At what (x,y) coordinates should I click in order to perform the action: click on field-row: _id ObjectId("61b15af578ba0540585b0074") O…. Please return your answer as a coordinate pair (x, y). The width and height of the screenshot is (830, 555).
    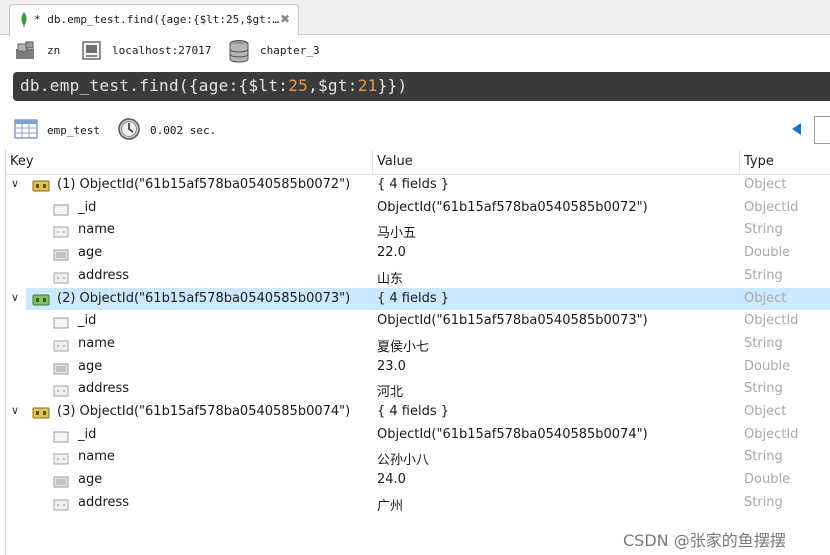
    Looking at the image, I should click on (418, 435).